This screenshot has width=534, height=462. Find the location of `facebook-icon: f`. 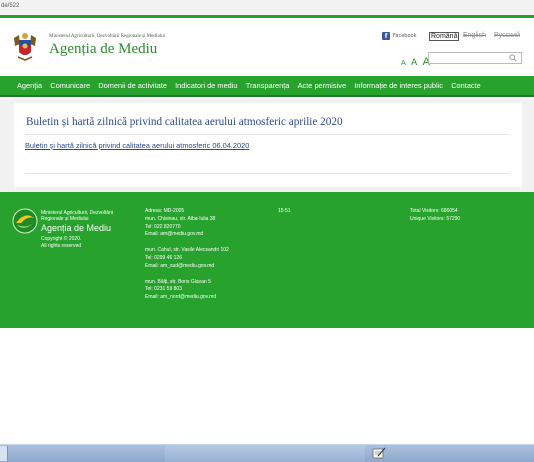

facebook-icon: f is located at coordinates (386, 36).